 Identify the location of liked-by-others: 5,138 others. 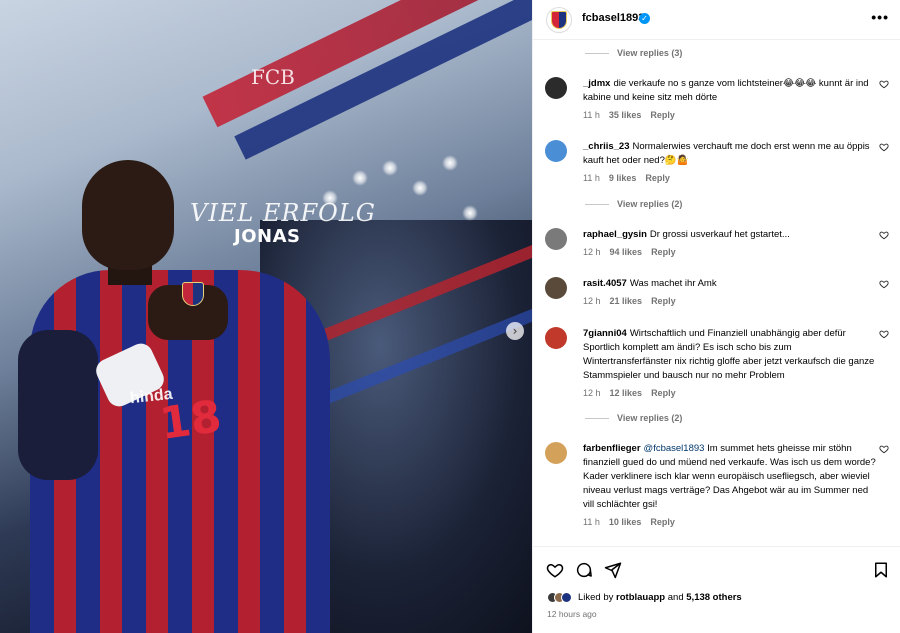
(713, 597).